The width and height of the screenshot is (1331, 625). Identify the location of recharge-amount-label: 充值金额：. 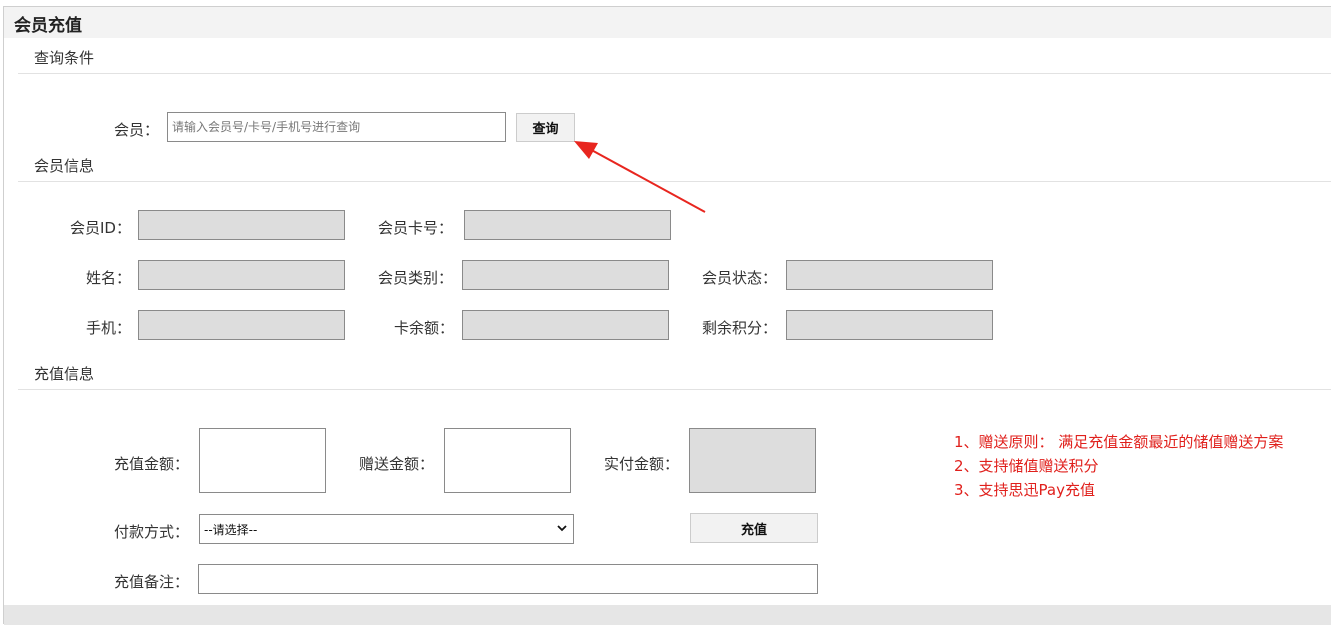
(152, 464).